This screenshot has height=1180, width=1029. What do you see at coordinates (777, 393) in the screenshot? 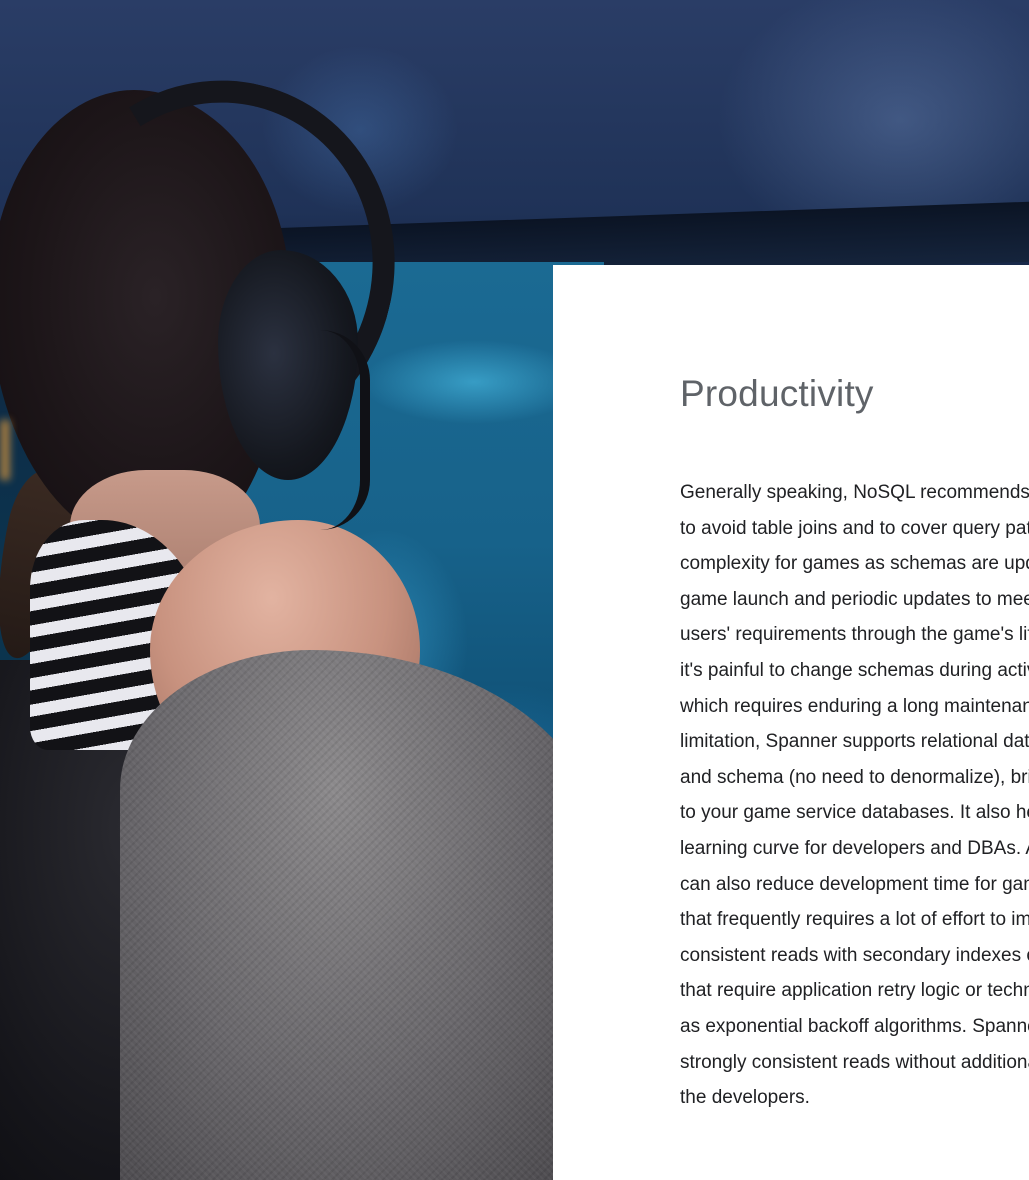
I see `section-title: Productivity` at bounding box center [777, 393].